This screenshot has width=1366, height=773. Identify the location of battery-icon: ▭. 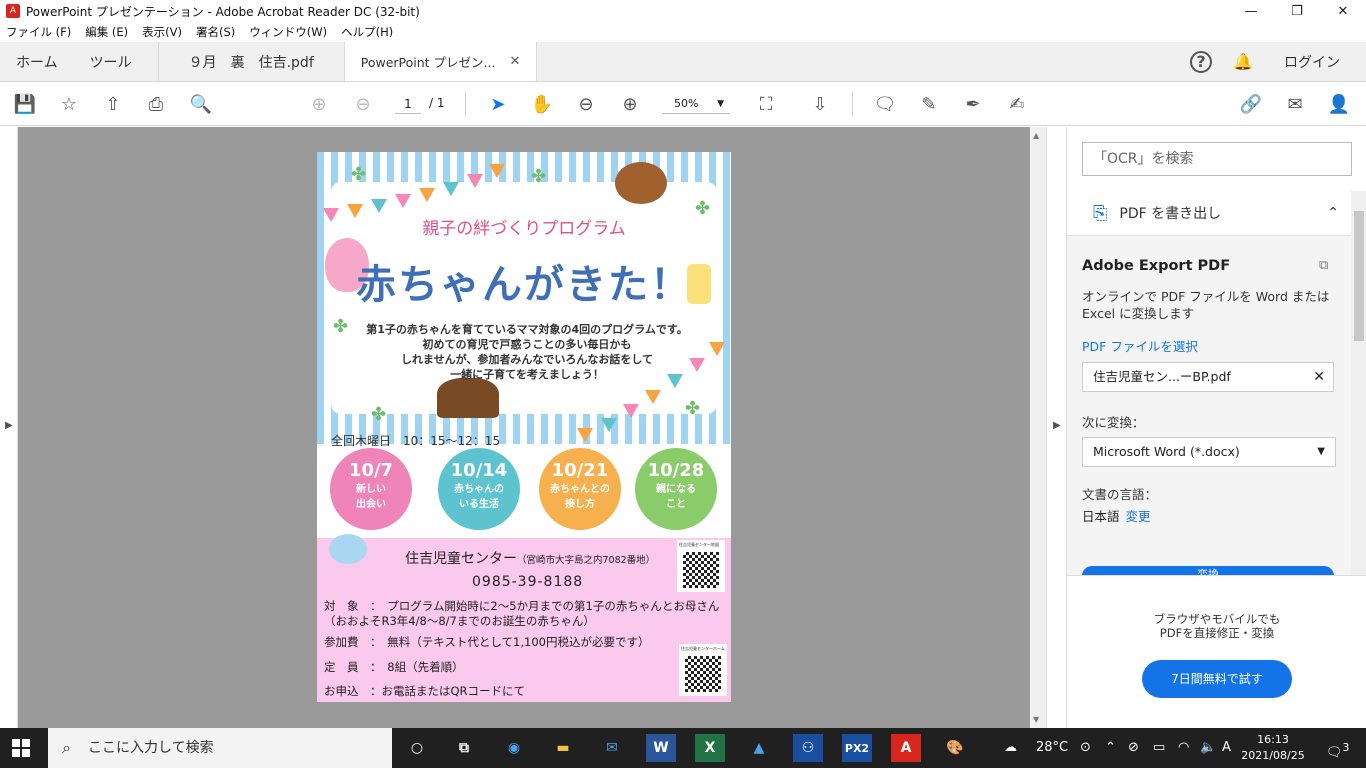
(1159, 748).